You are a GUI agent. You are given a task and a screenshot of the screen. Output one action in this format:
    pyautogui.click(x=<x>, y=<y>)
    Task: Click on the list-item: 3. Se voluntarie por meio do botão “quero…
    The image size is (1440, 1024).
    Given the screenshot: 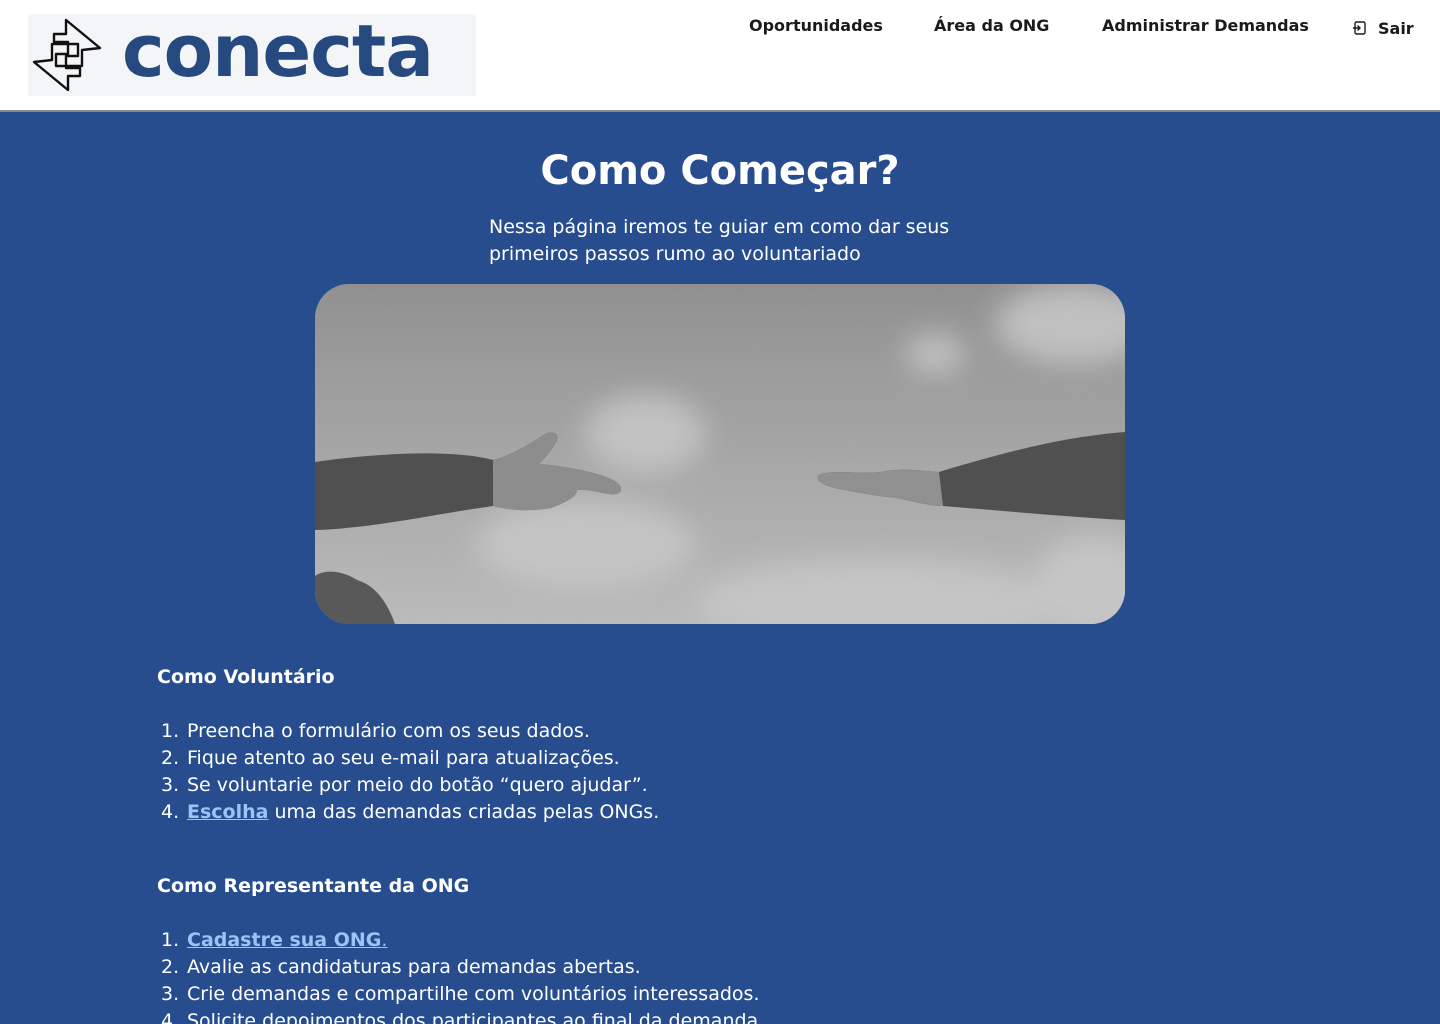 What is the action you would take?
    pyautogui.click(x=404, y=785)
    